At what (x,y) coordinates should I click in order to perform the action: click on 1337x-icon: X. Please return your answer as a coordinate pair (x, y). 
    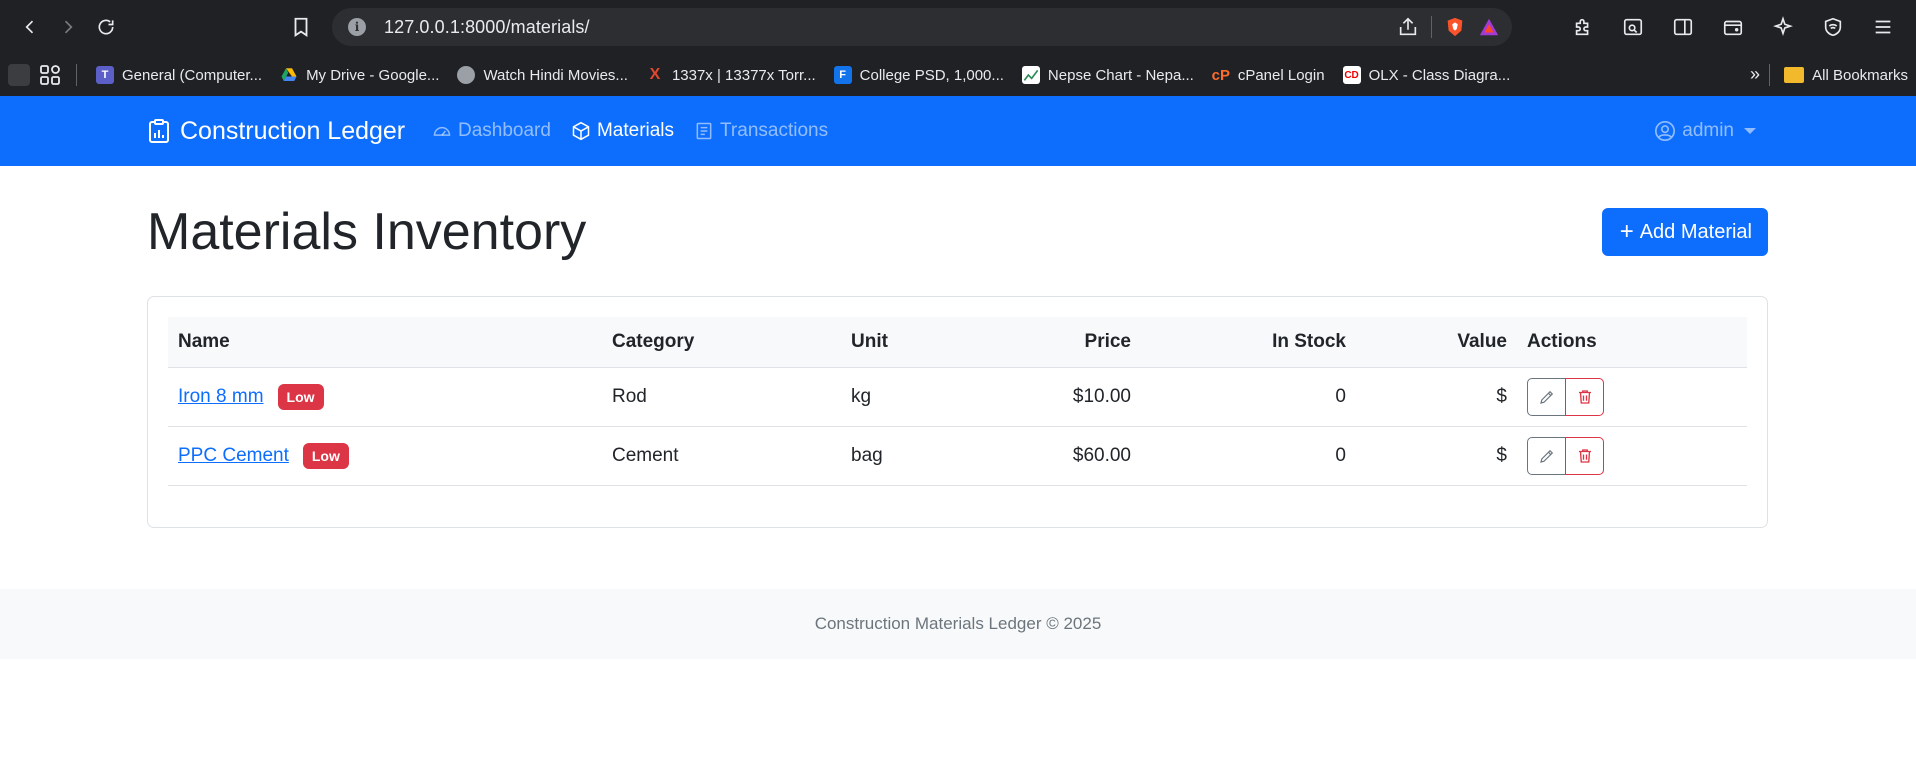
    Looking at the image, I should click on (655, 74).